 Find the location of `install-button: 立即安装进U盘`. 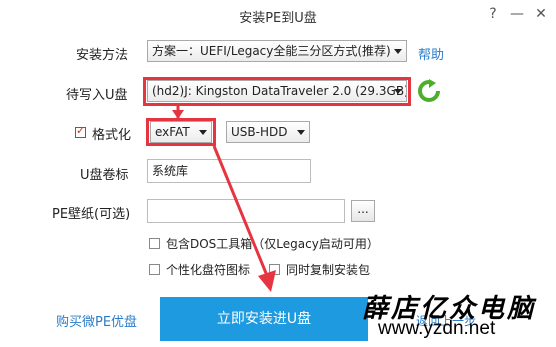

install-button: 立即安装进U盘 is located at coordinates (264, 319).